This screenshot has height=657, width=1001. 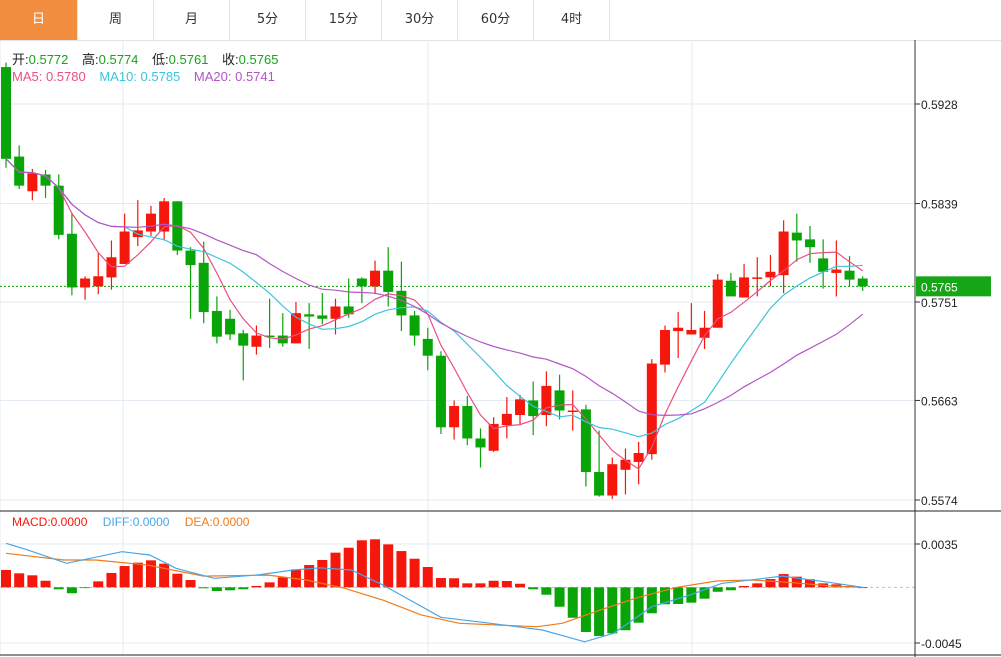 What do you see at coordinates (230, 59) in the screenshot?
I see `close-label: 收:` at bounding box center [230, 59].